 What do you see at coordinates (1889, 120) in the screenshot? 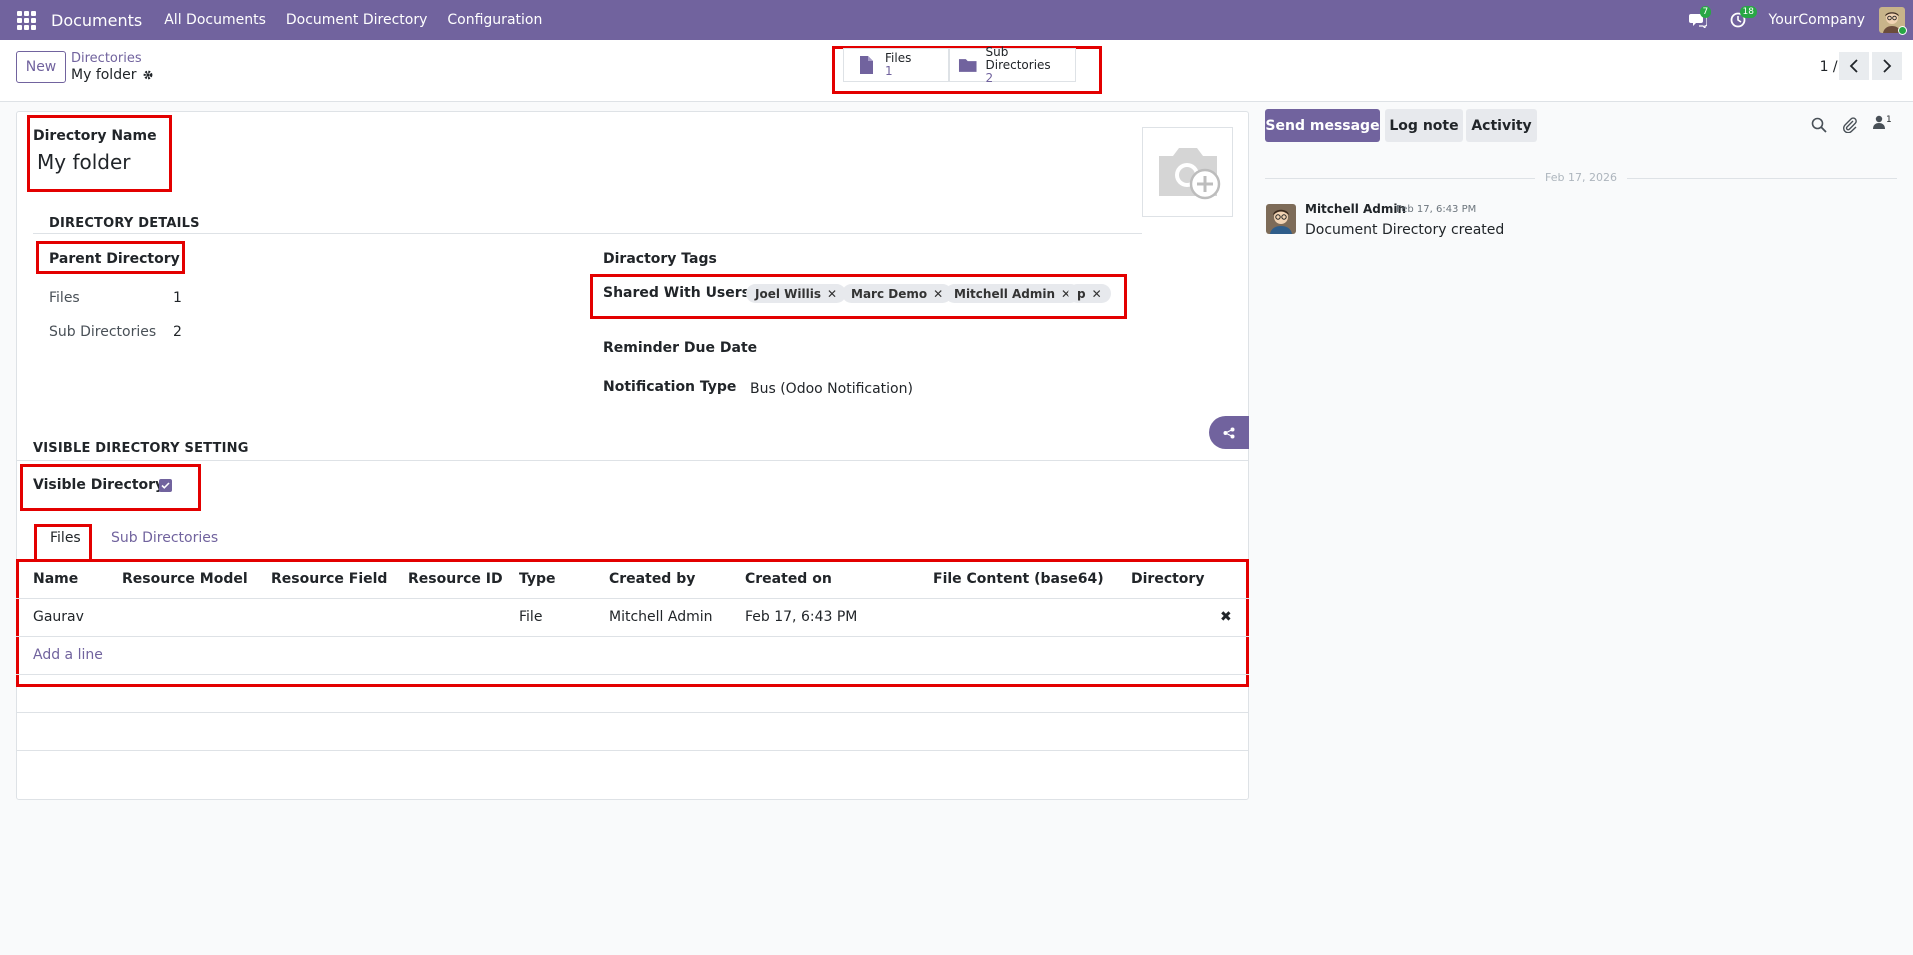
I see `followers-count: 1` at bounding box center [1889, 120].